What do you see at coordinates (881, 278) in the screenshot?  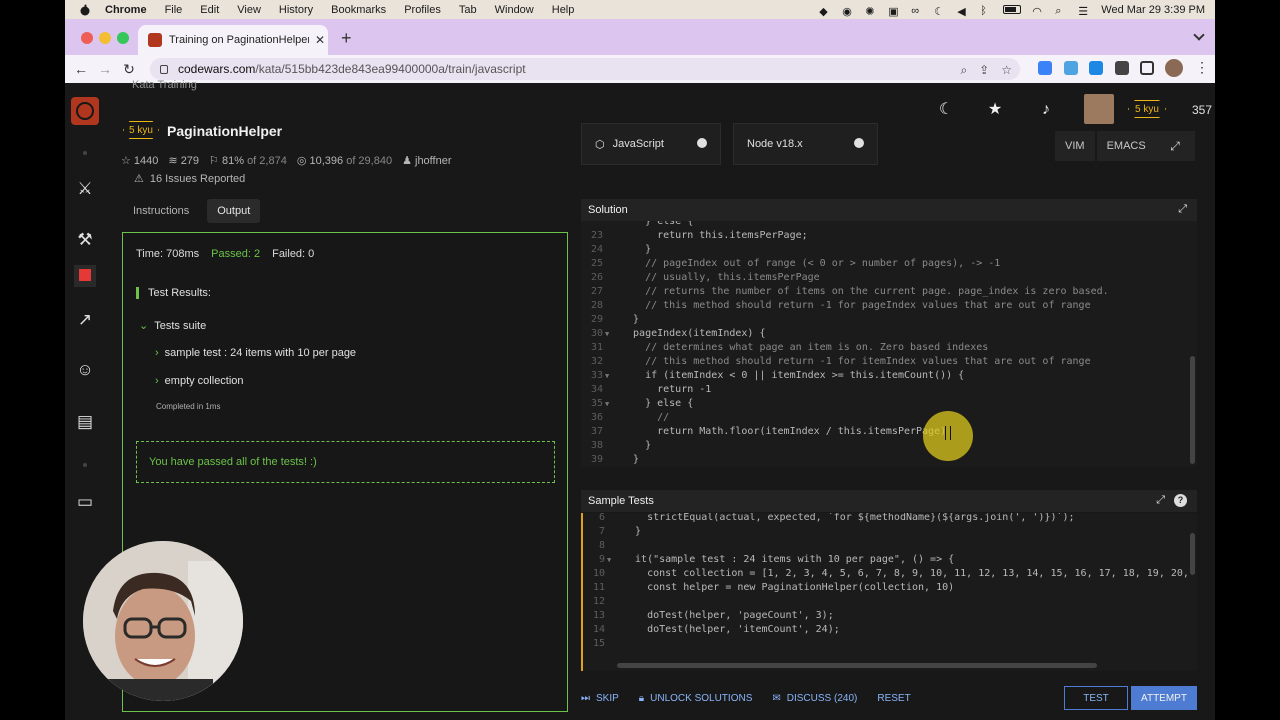 I see `code-line: 26 // usually, this.itemsPerPage` at bounding box center [881, 278].